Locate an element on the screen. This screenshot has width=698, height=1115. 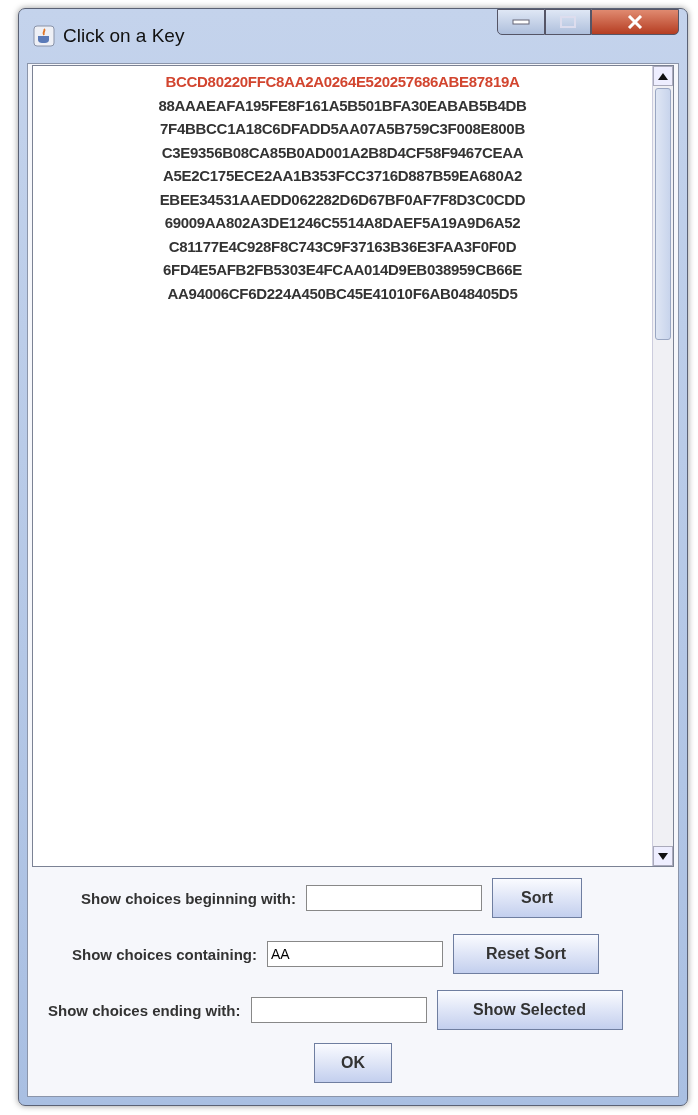
key-item: 88AAAEAFA195FE8F161A5B501BFA30EABAB5B4DB is located at coordinates (342, 105).